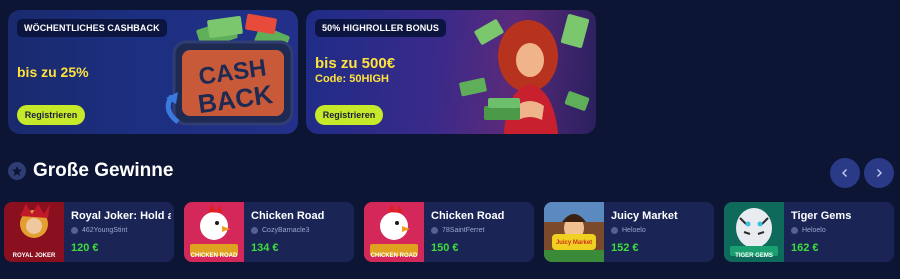 Image resolution: width=900 pixels, height=279 pixels. Describe the element at coordinates (34, 256) in the screenshot. I see `thumbnail-label: ROYAL JOKER` at that location.